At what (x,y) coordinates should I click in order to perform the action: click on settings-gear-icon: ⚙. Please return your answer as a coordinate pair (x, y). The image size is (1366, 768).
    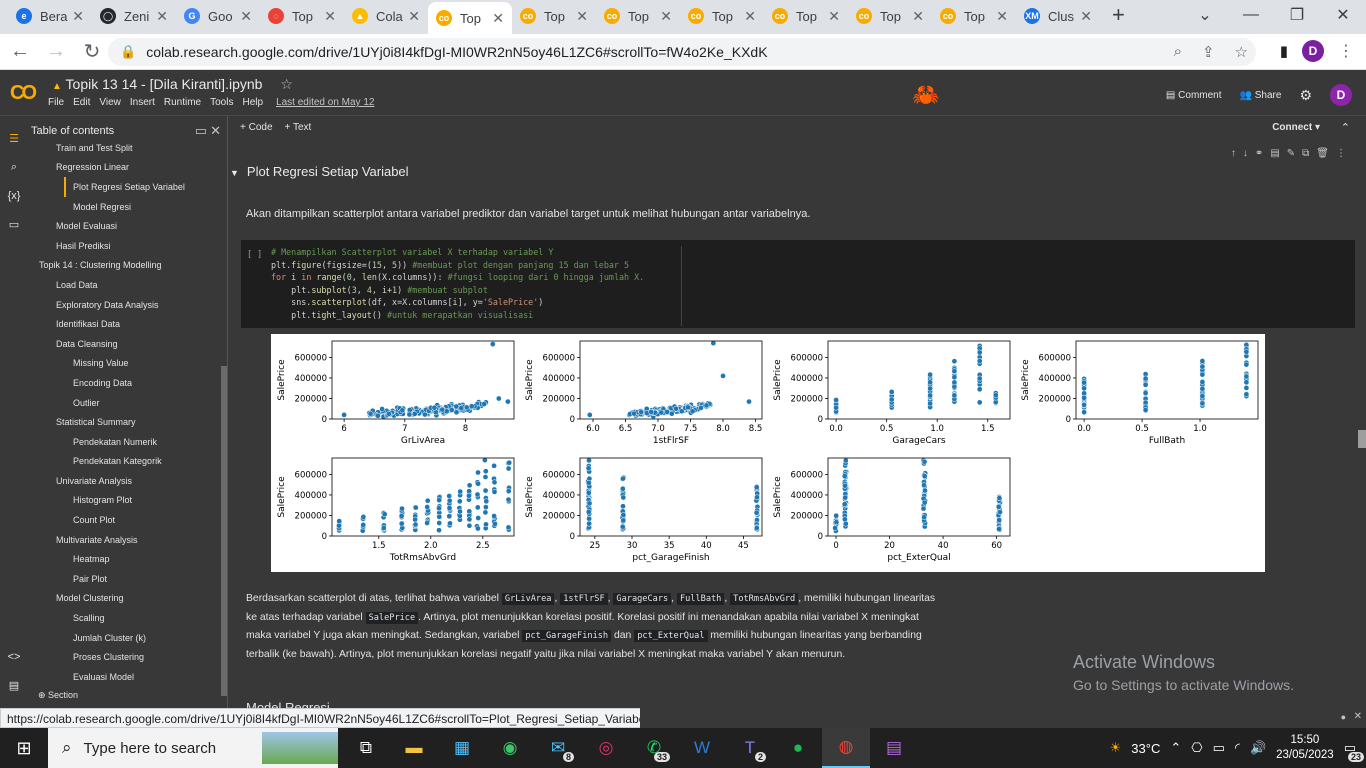
    Looking at the image, I should click on (1305, 95).